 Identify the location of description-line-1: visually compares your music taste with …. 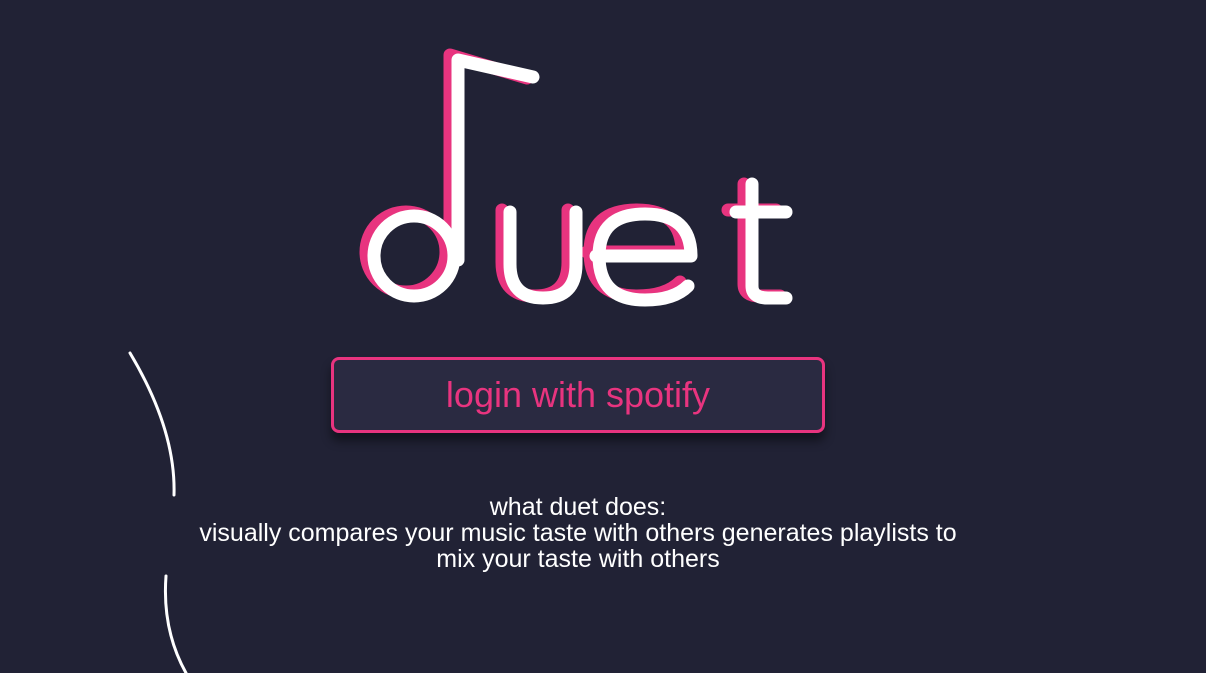
(578, 533).